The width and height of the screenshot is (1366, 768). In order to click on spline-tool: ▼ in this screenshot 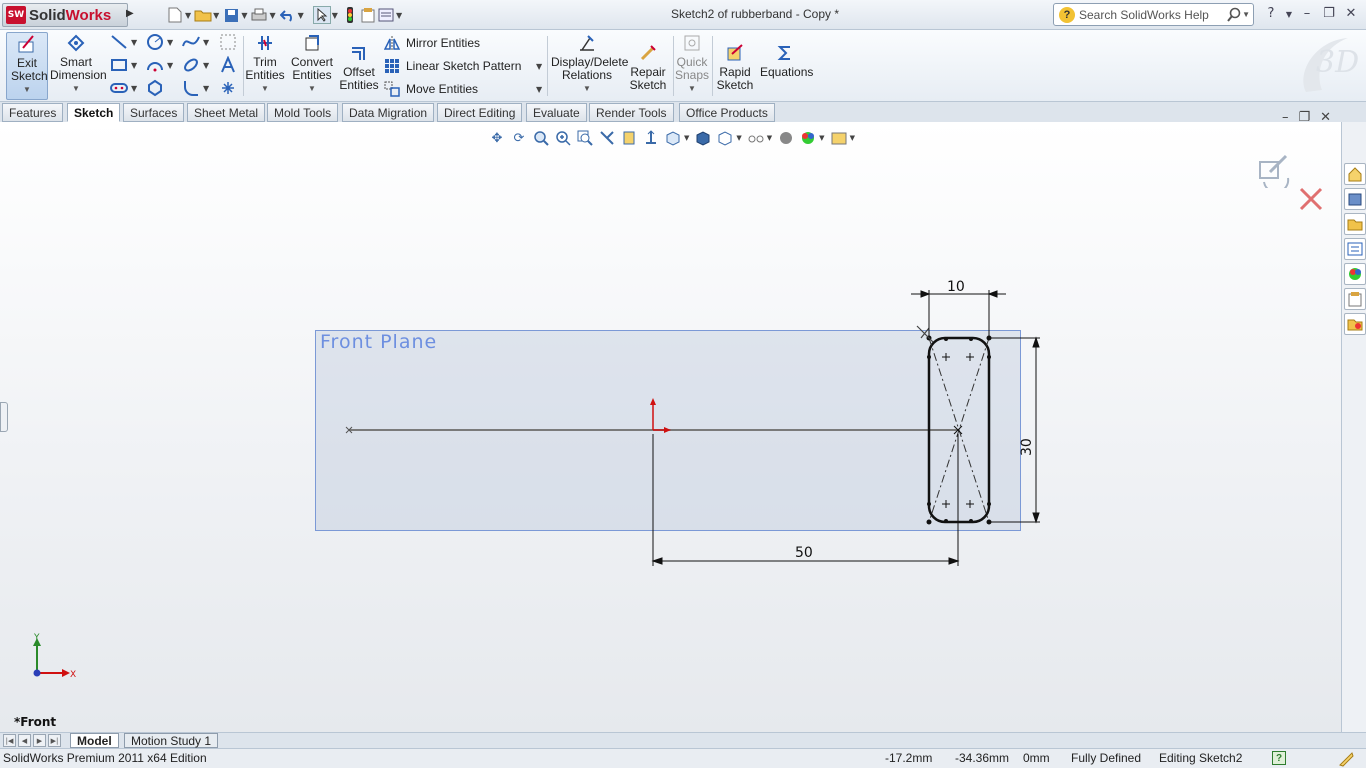, I will do `click(195, 42)`.